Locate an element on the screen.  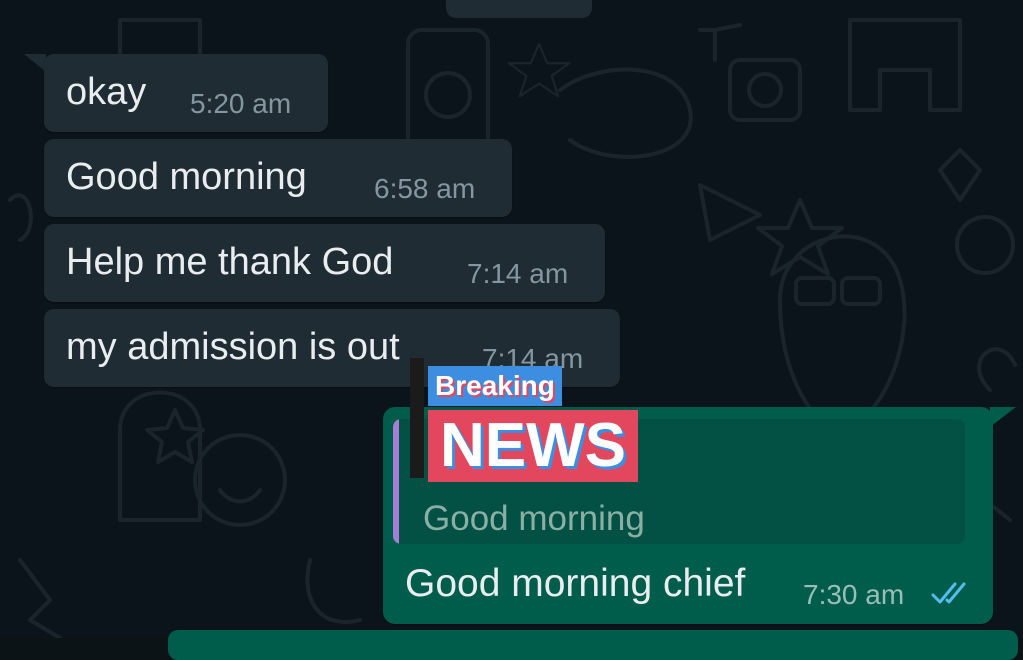
leaf-doodle-icon is located at coordinates (20, 217).